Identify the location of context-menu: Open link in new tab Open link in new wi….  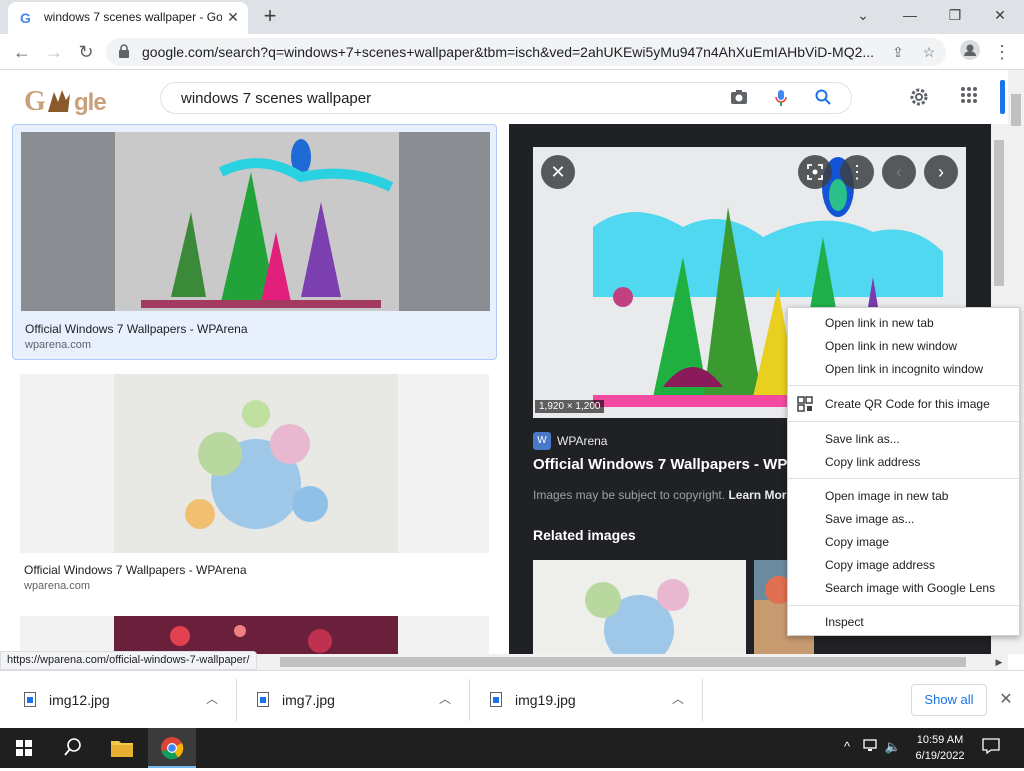
(903, 471).